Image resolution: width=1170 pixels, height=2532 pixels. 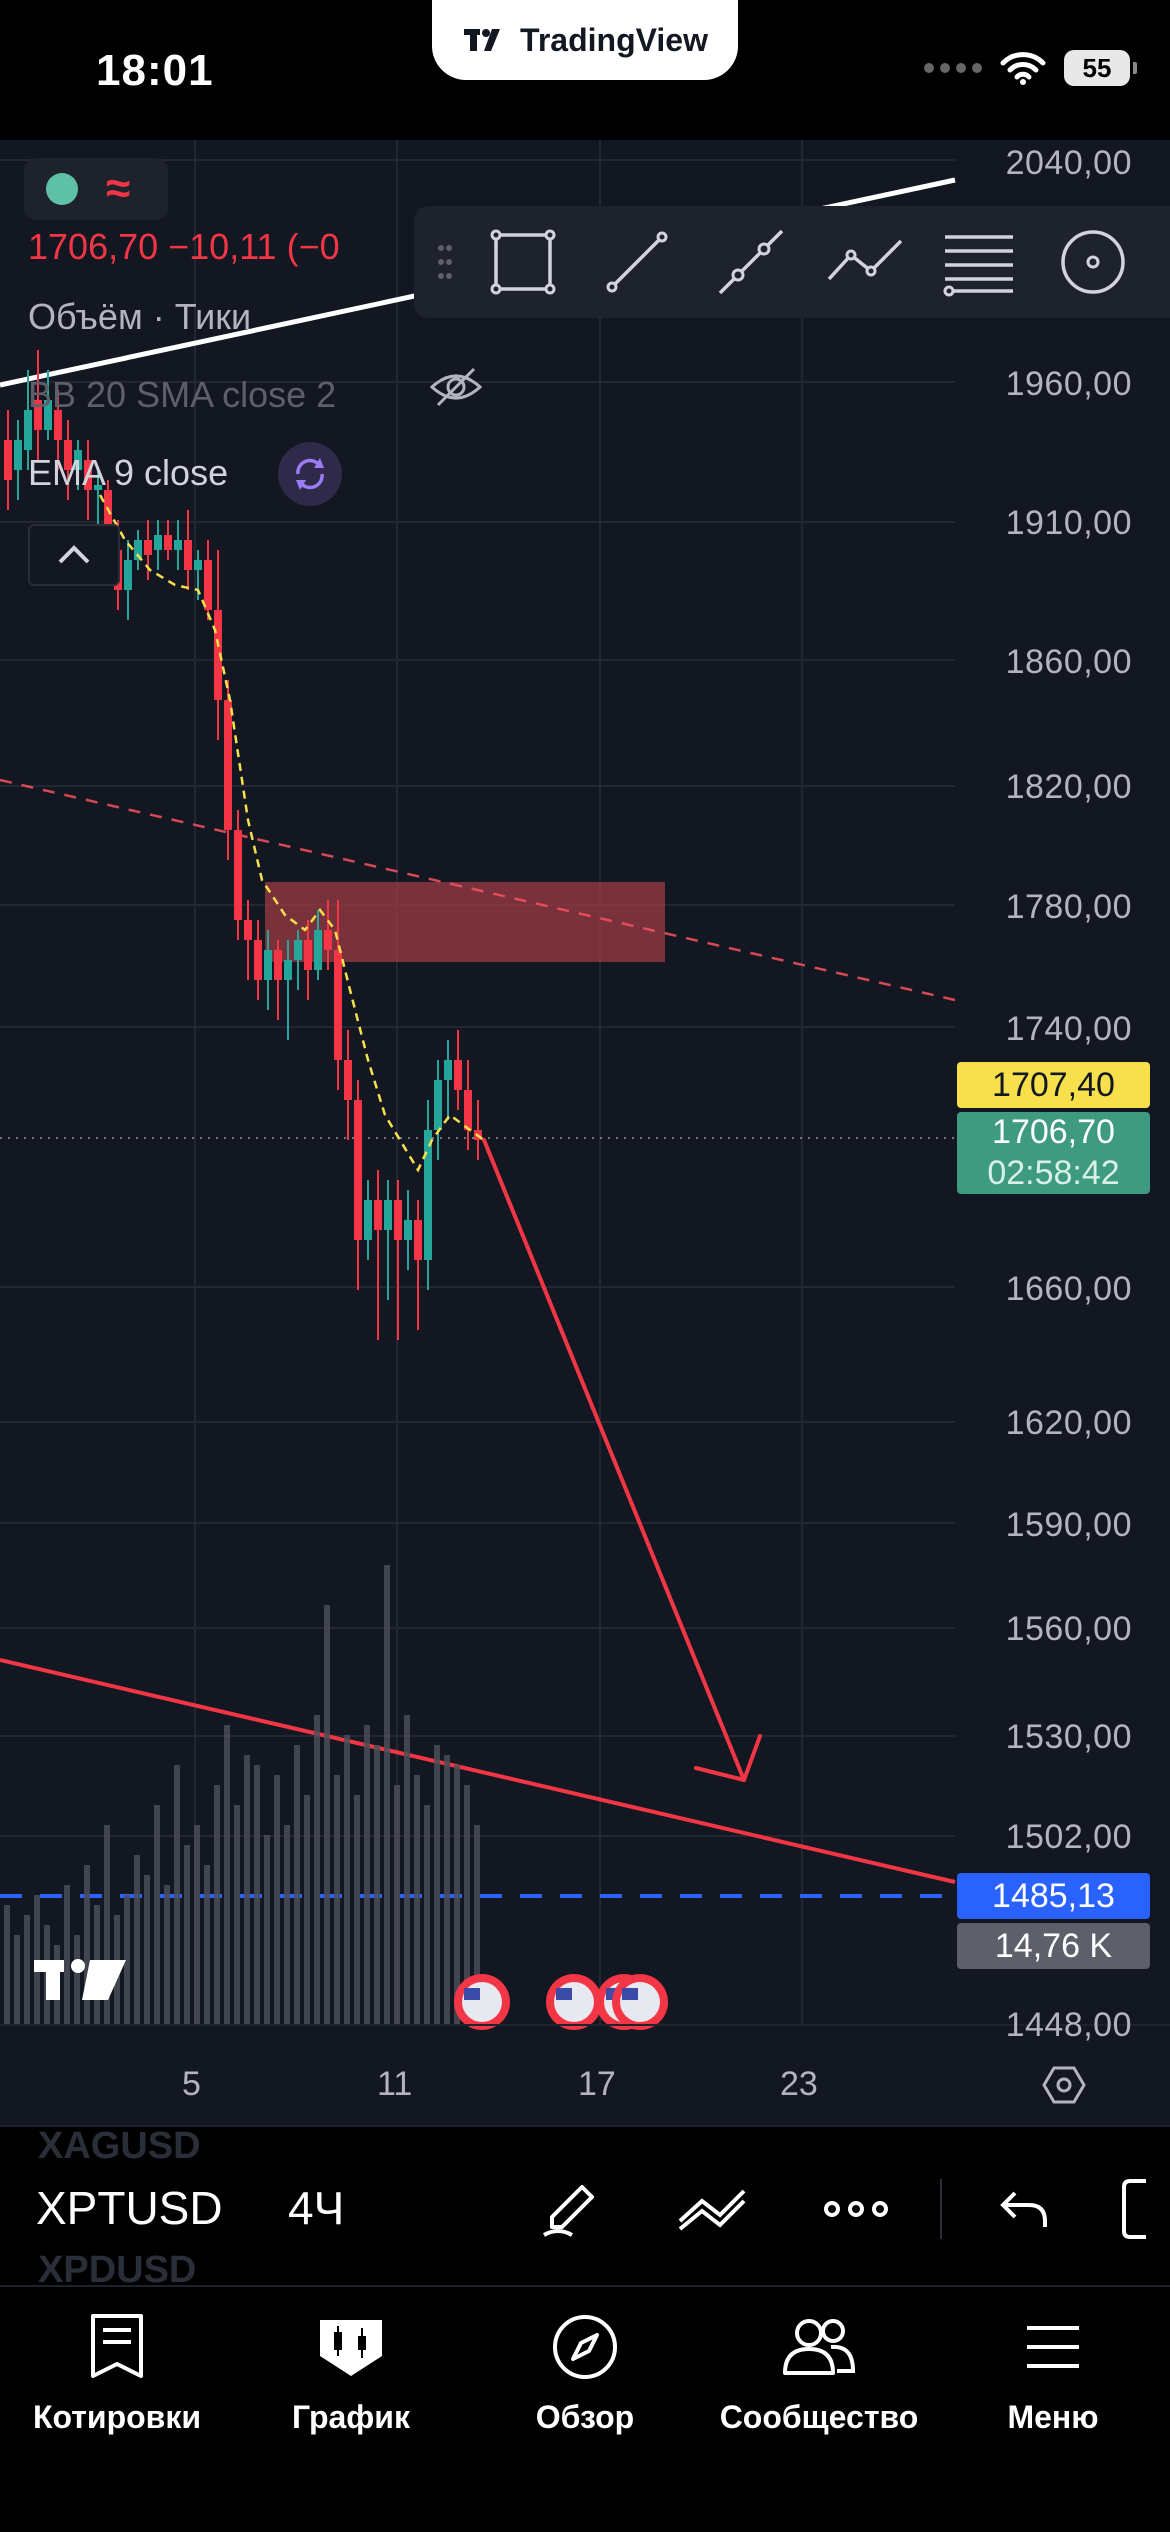 I want to click on sync-icon, so click(x=310, y=474).